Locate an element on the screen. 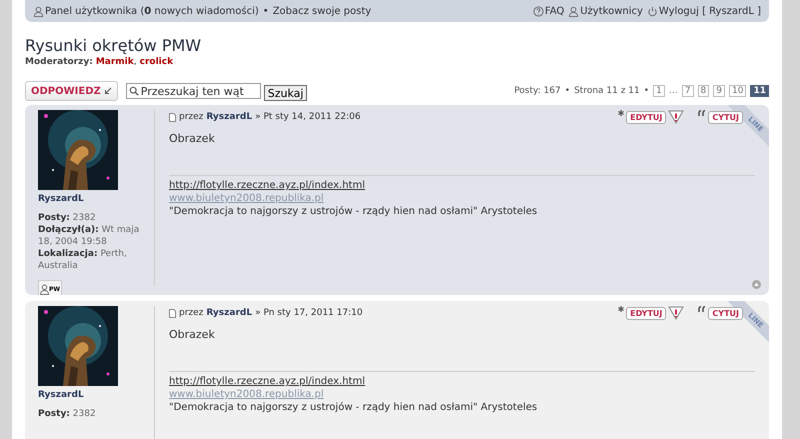 The width and height of the screenshot is (800, 439). page-link: 11 is located at coordinates (759, 91).